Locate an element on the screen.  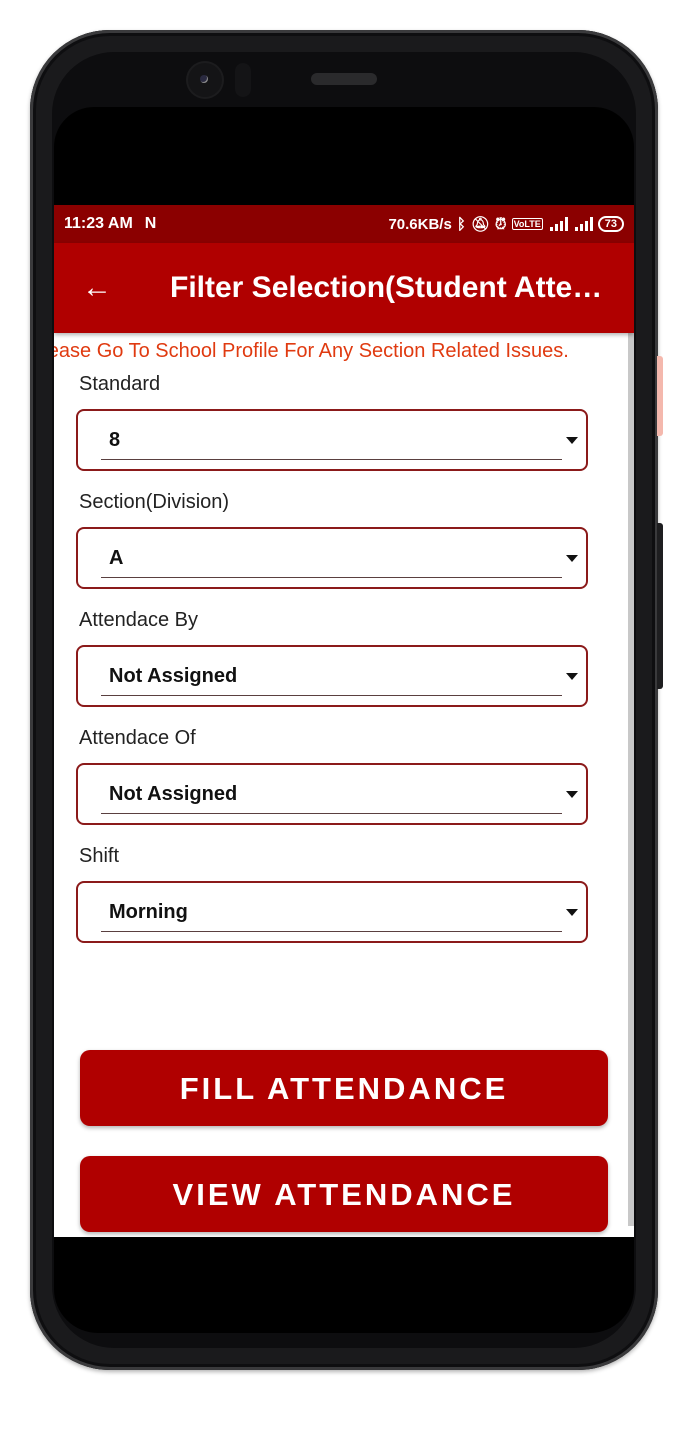
earpiece-speaker is located at coordinates (344, 79).